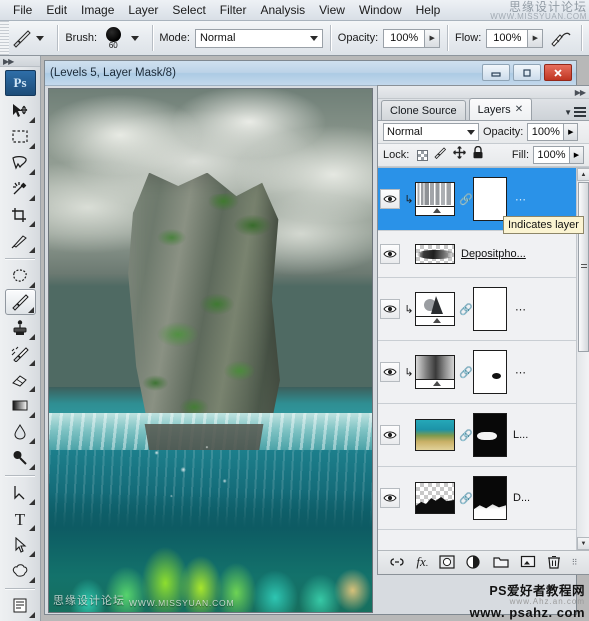  What do you see at coordinates (20, 328) in the screenshot?
I see `clone-stamp-tool-button` at bounding box center [20, 328].